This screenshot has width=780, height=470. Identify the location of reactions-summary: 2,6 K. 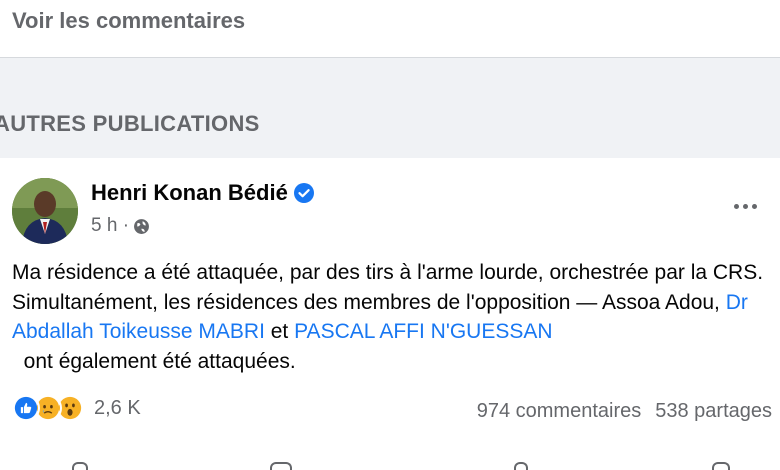
(76, 408).